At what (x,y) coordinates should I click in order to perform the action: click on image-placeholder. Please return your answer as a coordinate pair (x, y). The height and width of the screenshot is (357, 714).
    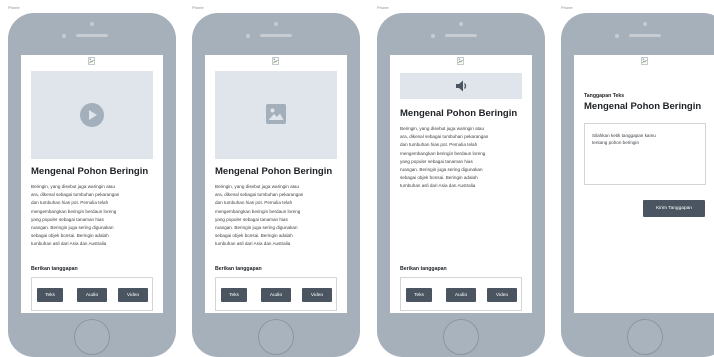
    Looking at the image, I should click on (276, 115).